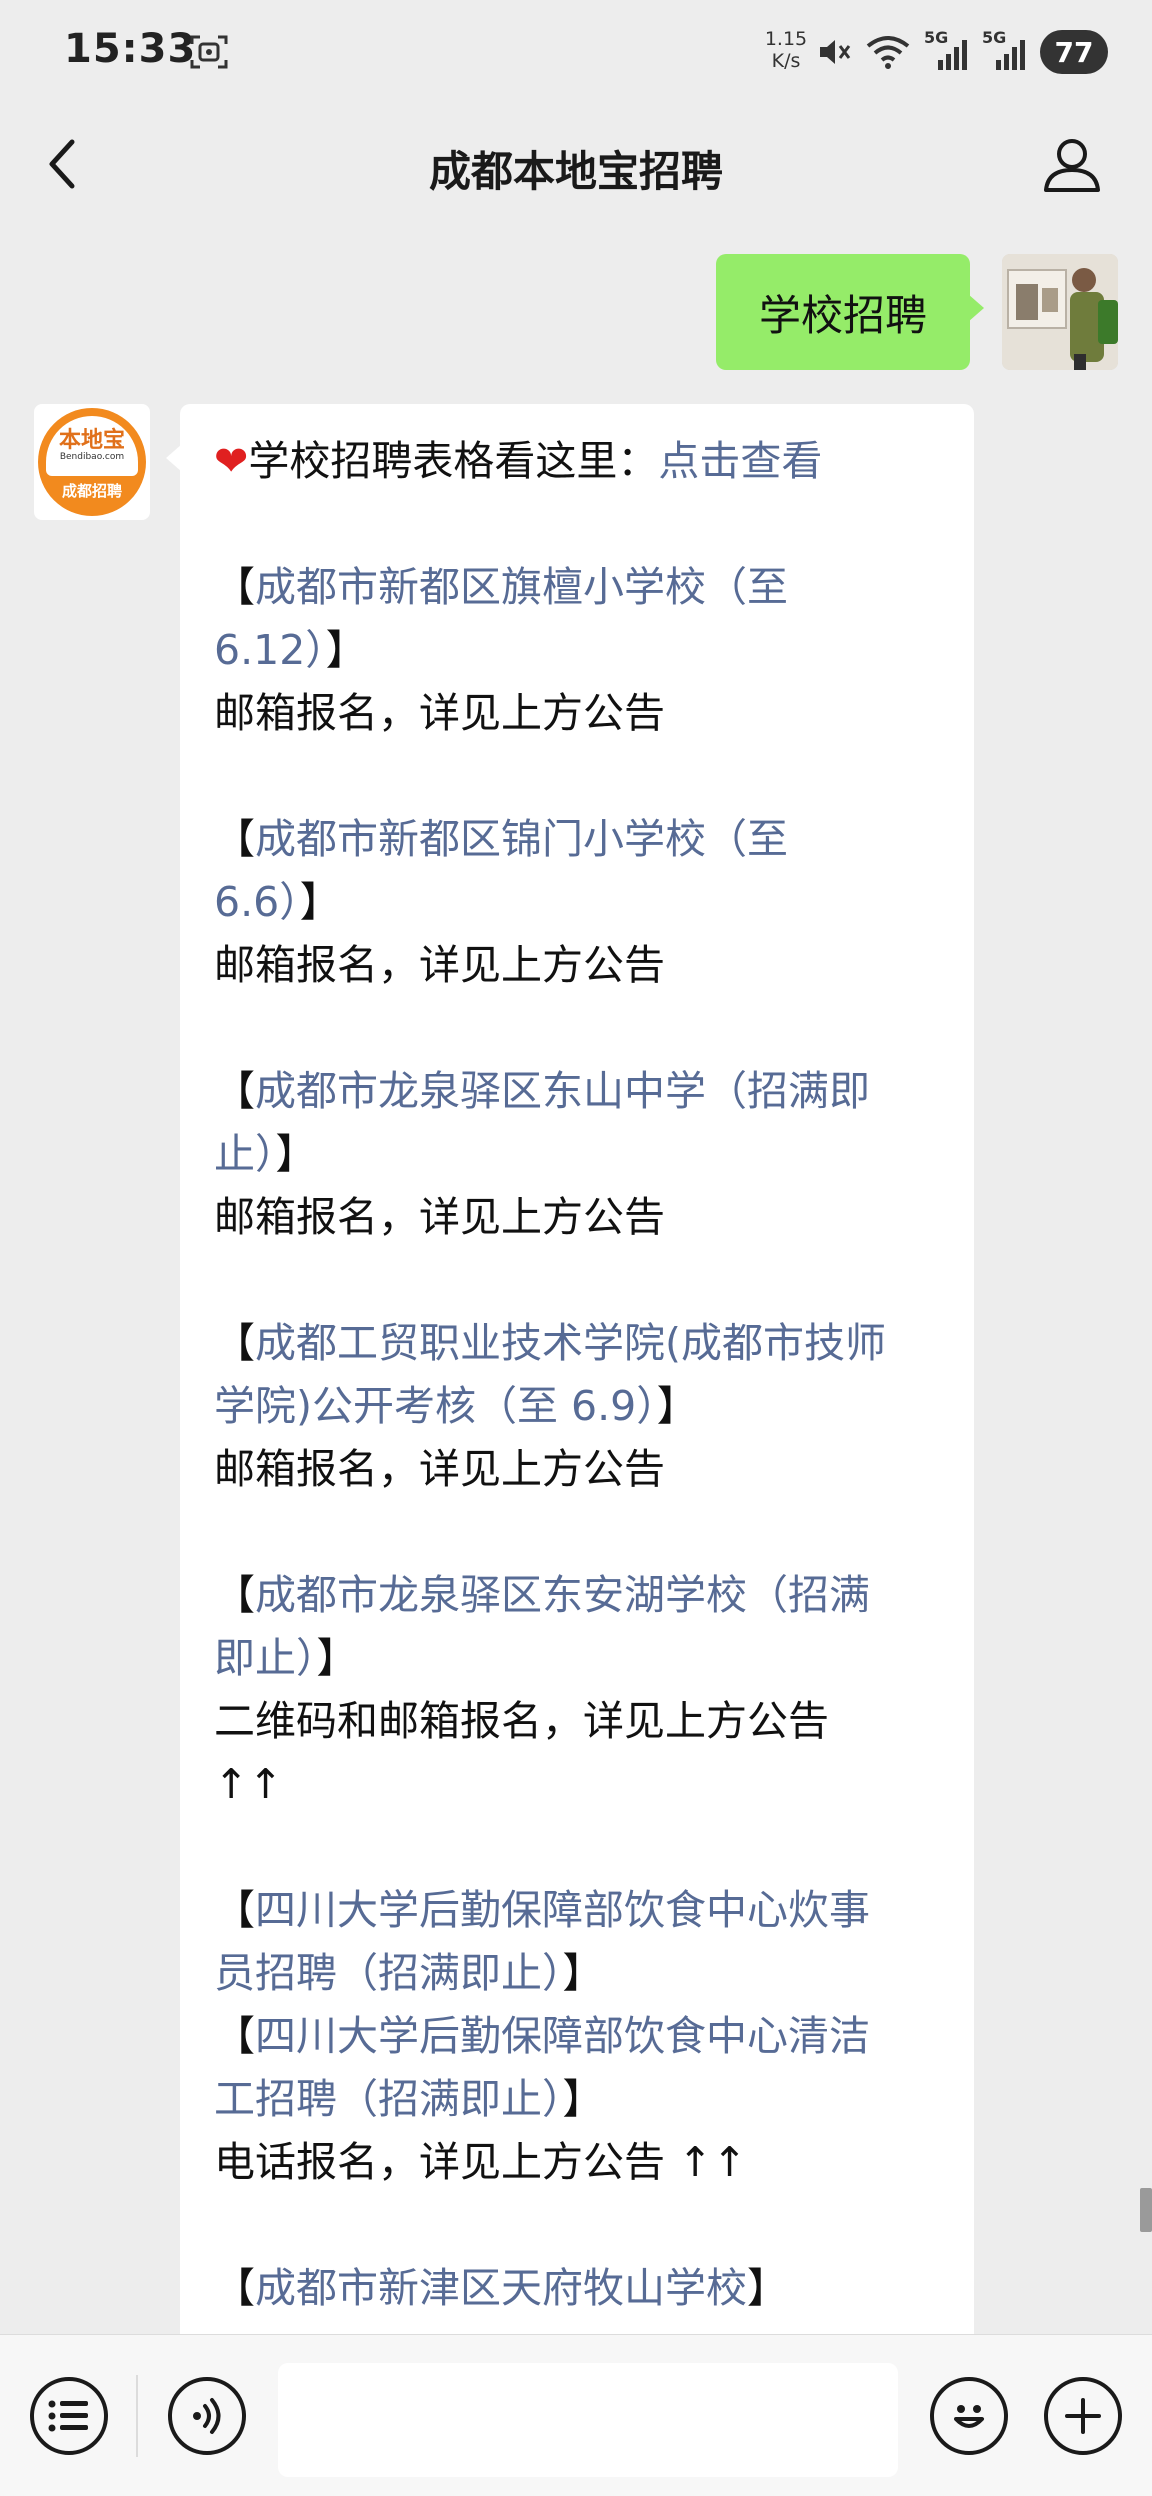  Describe the element at coordinates (521, 839) in the screenshot. I see `job-link: 成都市新都区锦门小学校（至` at that location.